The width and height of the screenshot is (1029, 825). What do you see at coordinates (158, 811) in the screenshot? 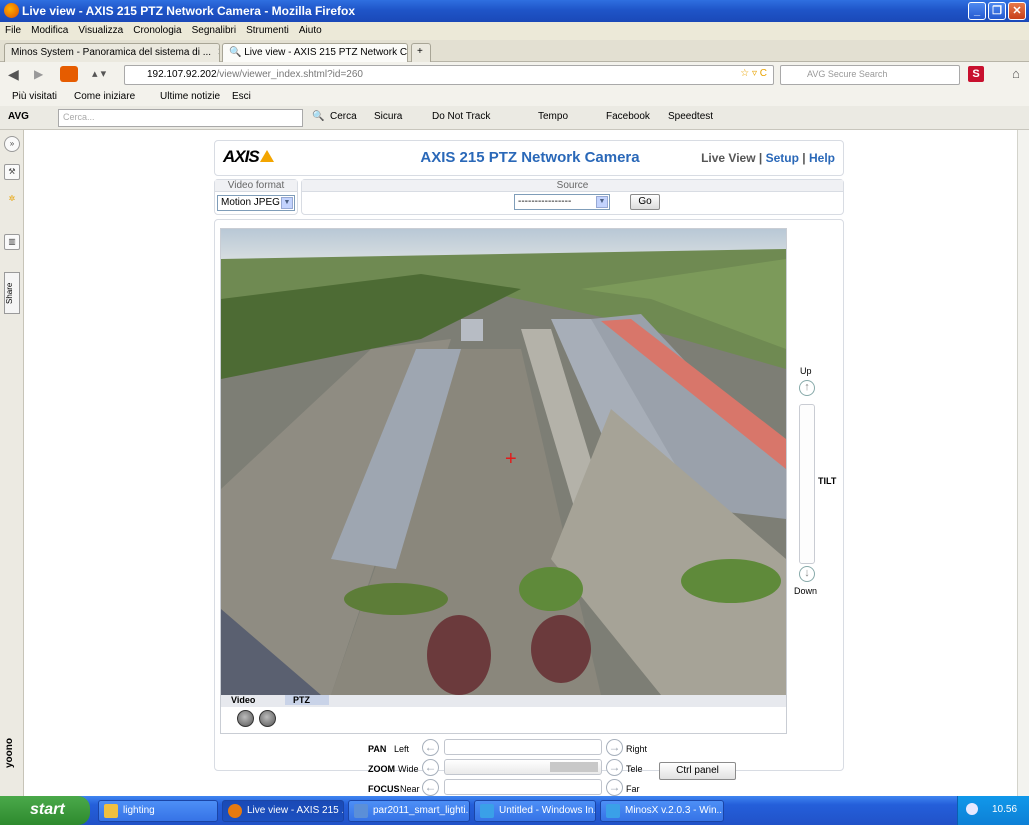
I see `task-lighting: lighting` at bounding box center [158, 811].